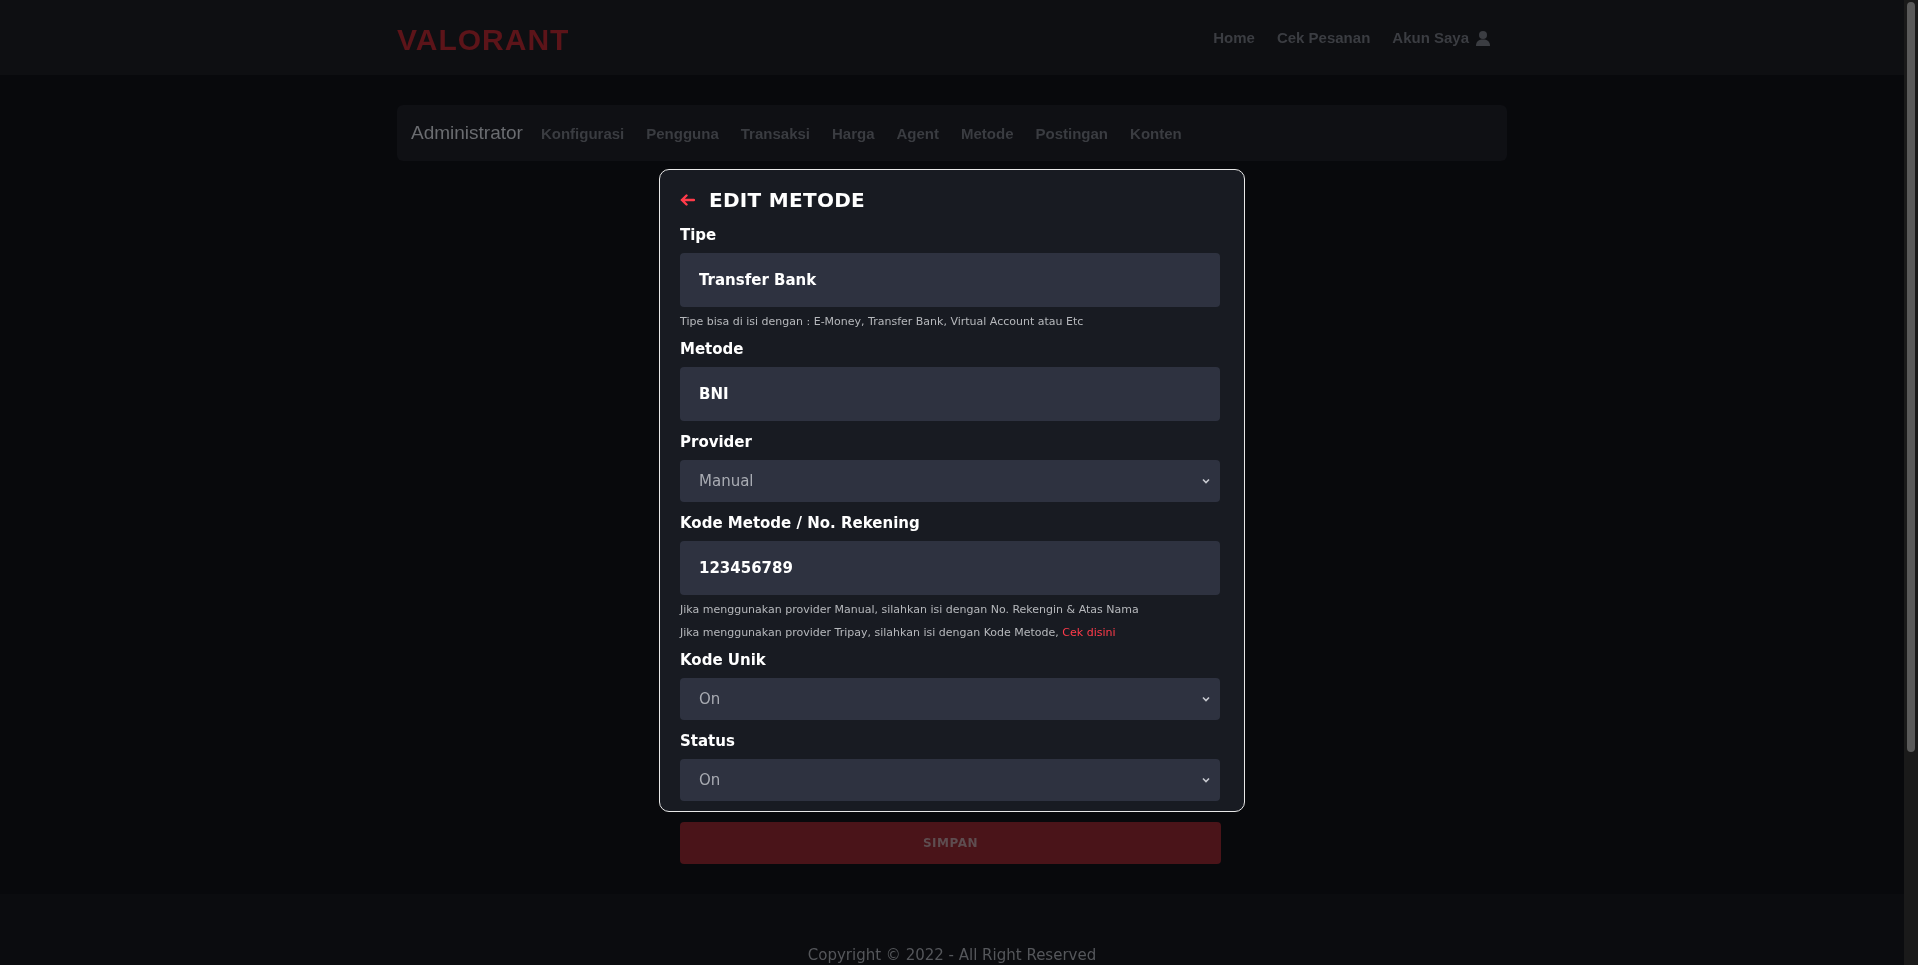 This screenshot has height=965, width=1918. I want to click on select-dropdown: Manual, so click(950, 481).